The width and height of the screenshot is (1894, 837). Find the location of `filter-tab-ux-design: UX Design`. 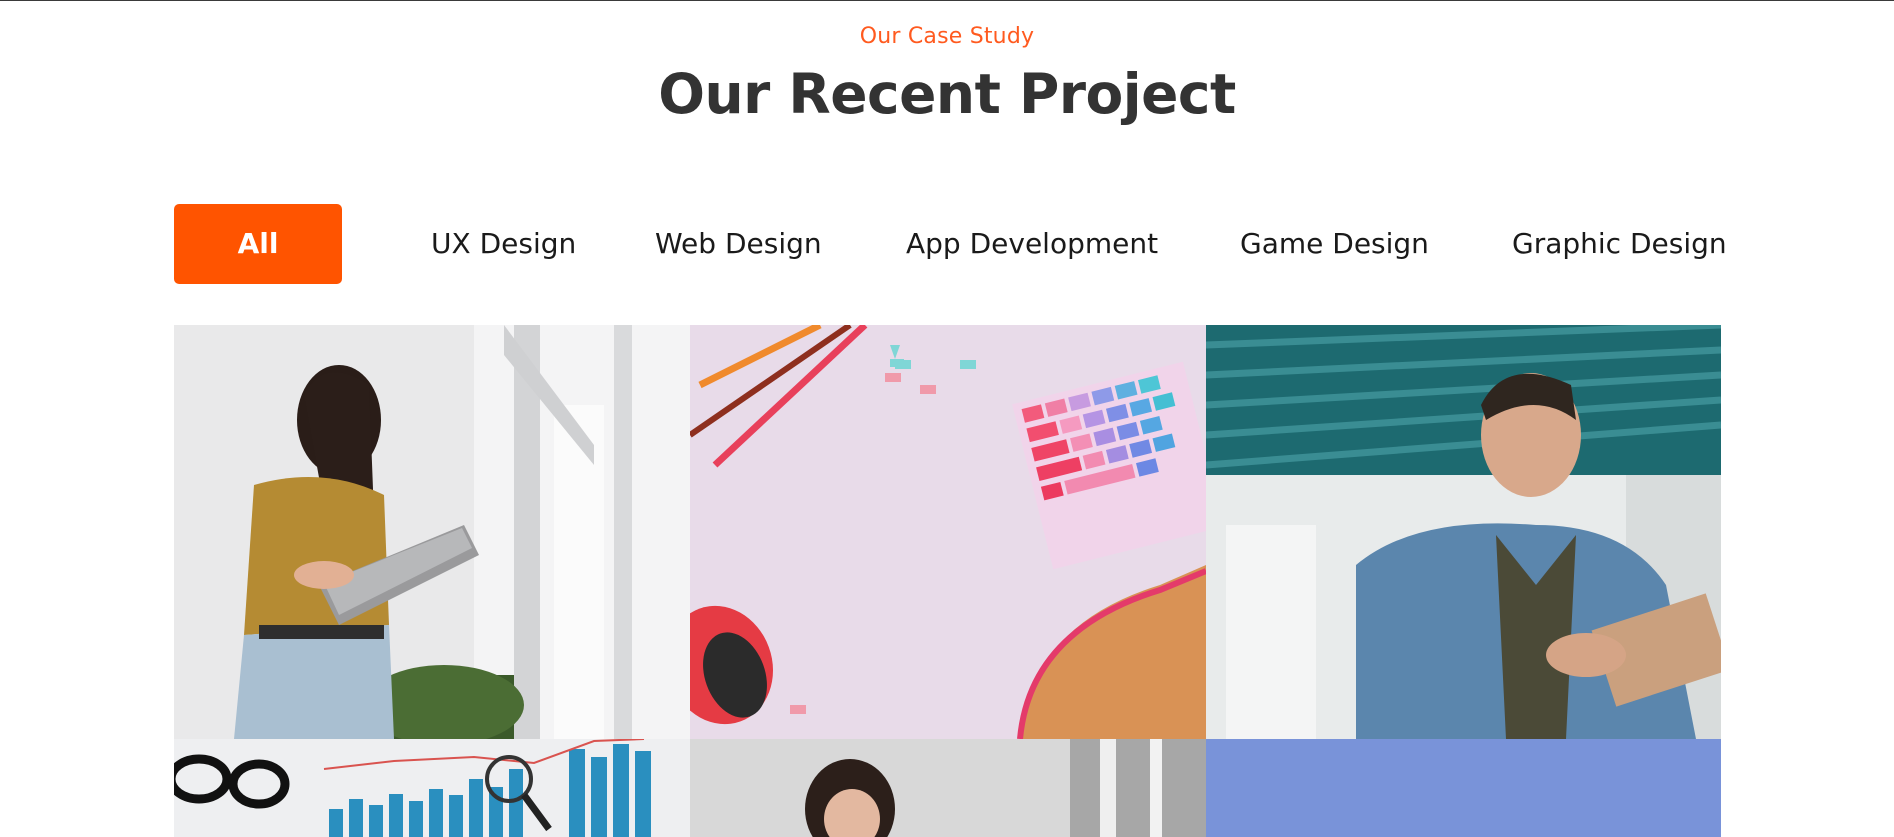

filter-tab-ux-design: UX Design is located at coordinates (503, 244).